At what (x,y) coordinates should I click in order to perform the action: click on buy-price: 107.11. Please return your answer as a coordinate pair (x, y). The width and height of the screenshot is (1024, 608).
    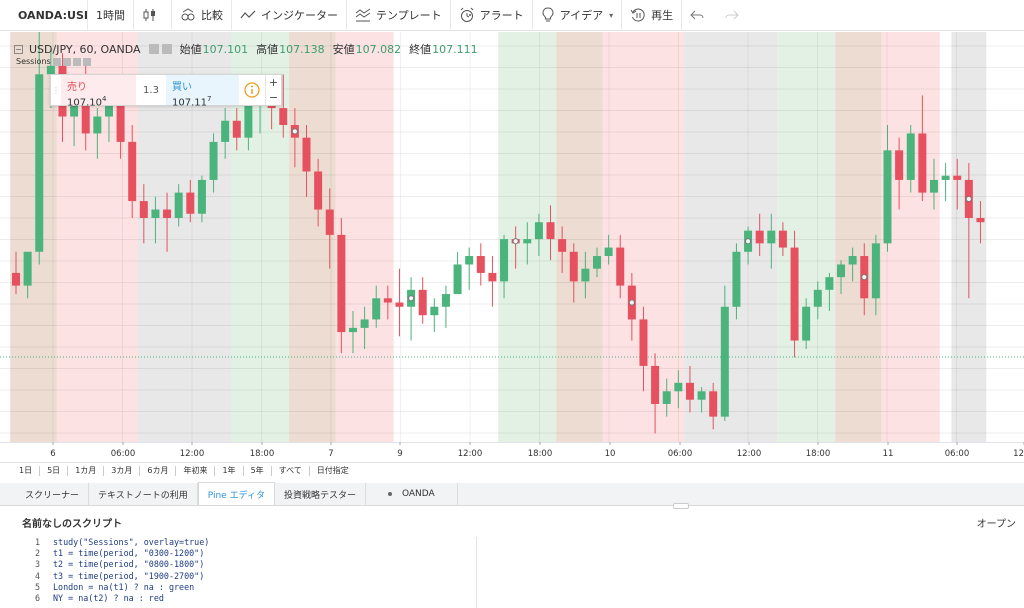
    Looking at the image, I should click on (189, 103).